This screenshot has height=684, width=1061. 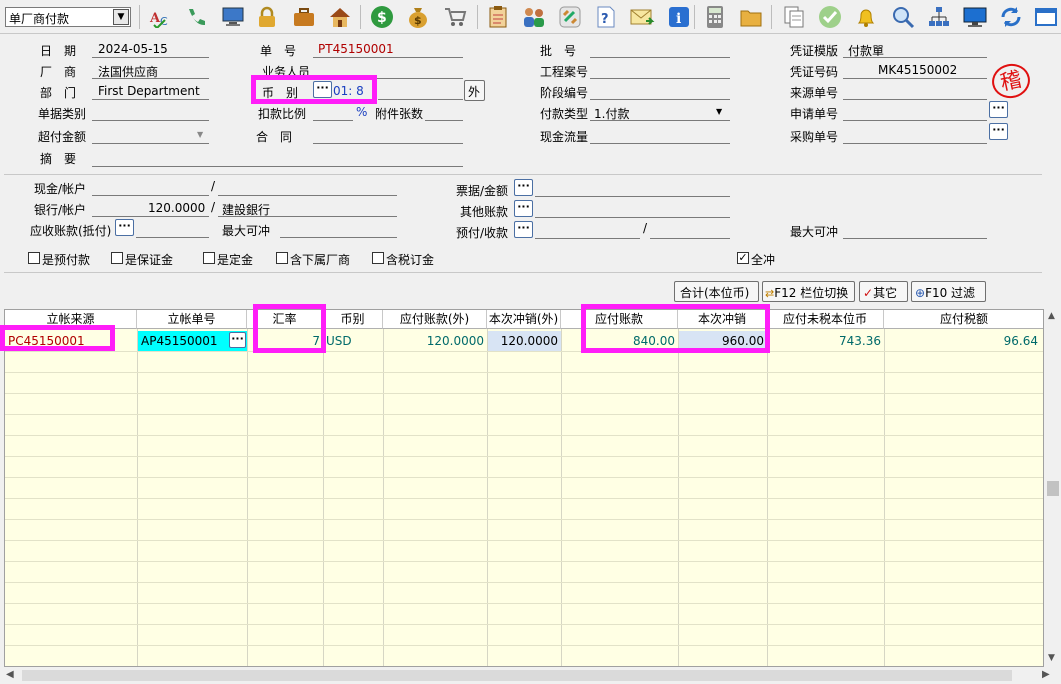 What do you see at coordinates (124, 227) in the screenshot?
I see `receivable-lookup-button: ···` at bounding box center [124, 227].